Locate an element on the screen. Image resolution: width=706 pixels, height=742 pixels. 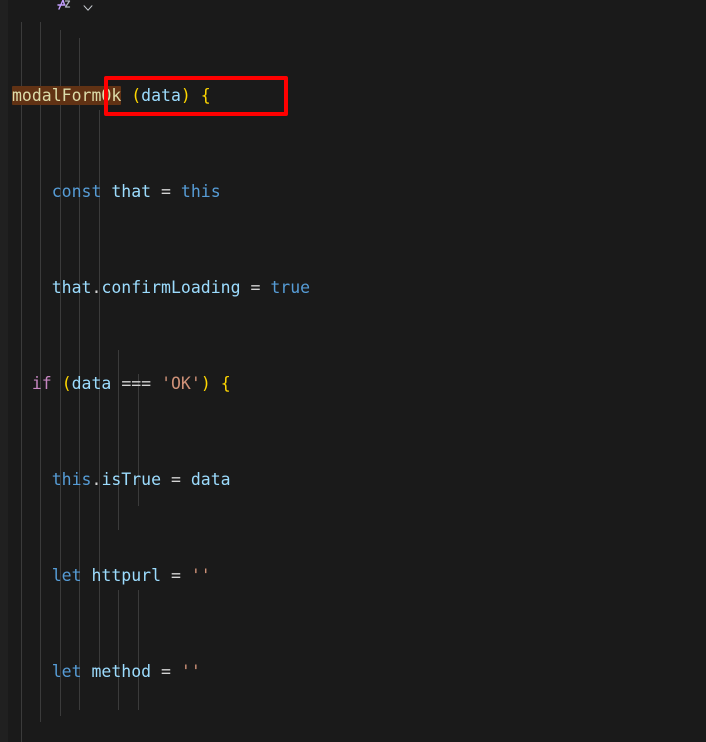
code-line: let httpurl = '' is located at coordinates (353, 576).